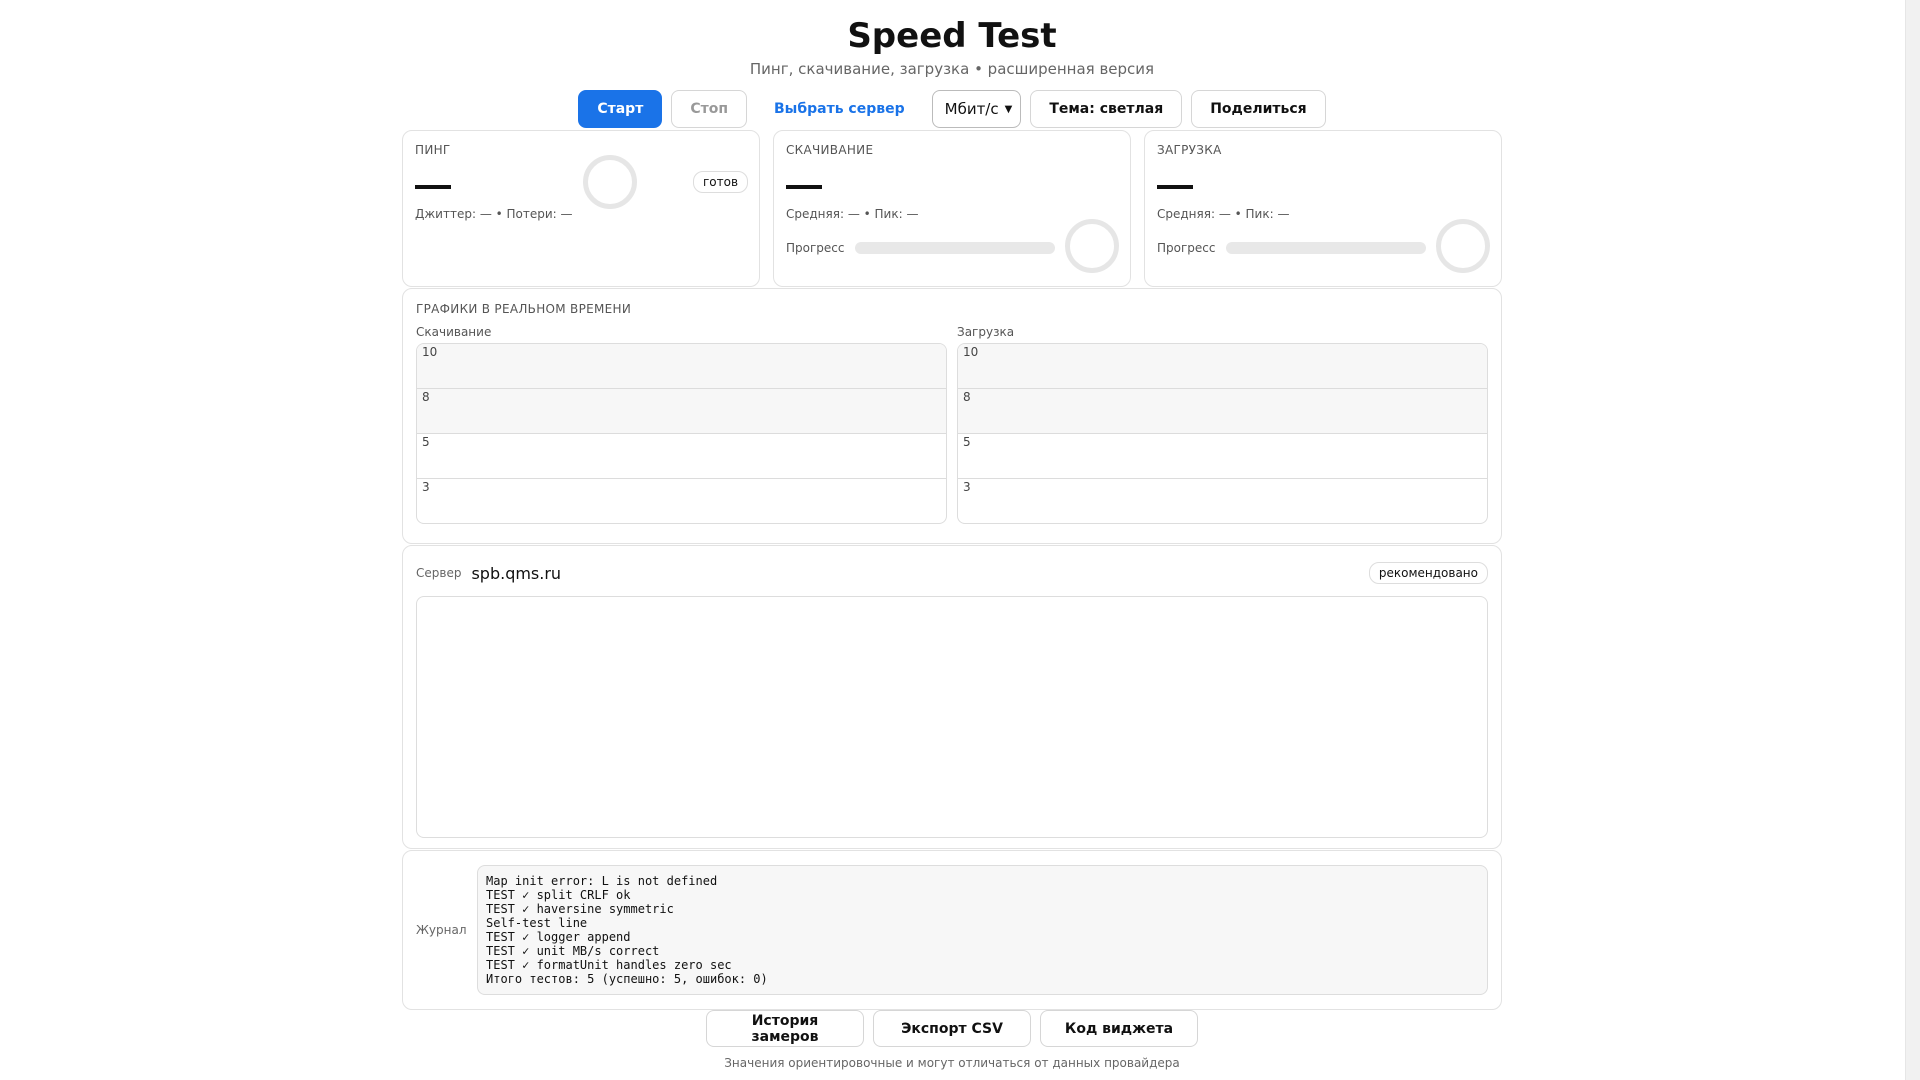 The image size is (1920, 1080). Describe the element at coordinates (839, 109) in the screenshot. I see `select-server-button: Выбрать сервер` at that location.